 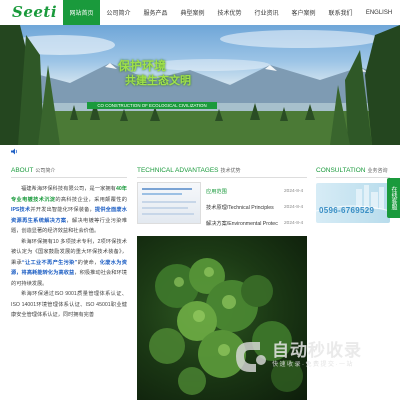 What do you see at coordinates (266, 12) in the screenshot?
I see `nav-item-news: 行业资讯` at bounding box center [266, 12].